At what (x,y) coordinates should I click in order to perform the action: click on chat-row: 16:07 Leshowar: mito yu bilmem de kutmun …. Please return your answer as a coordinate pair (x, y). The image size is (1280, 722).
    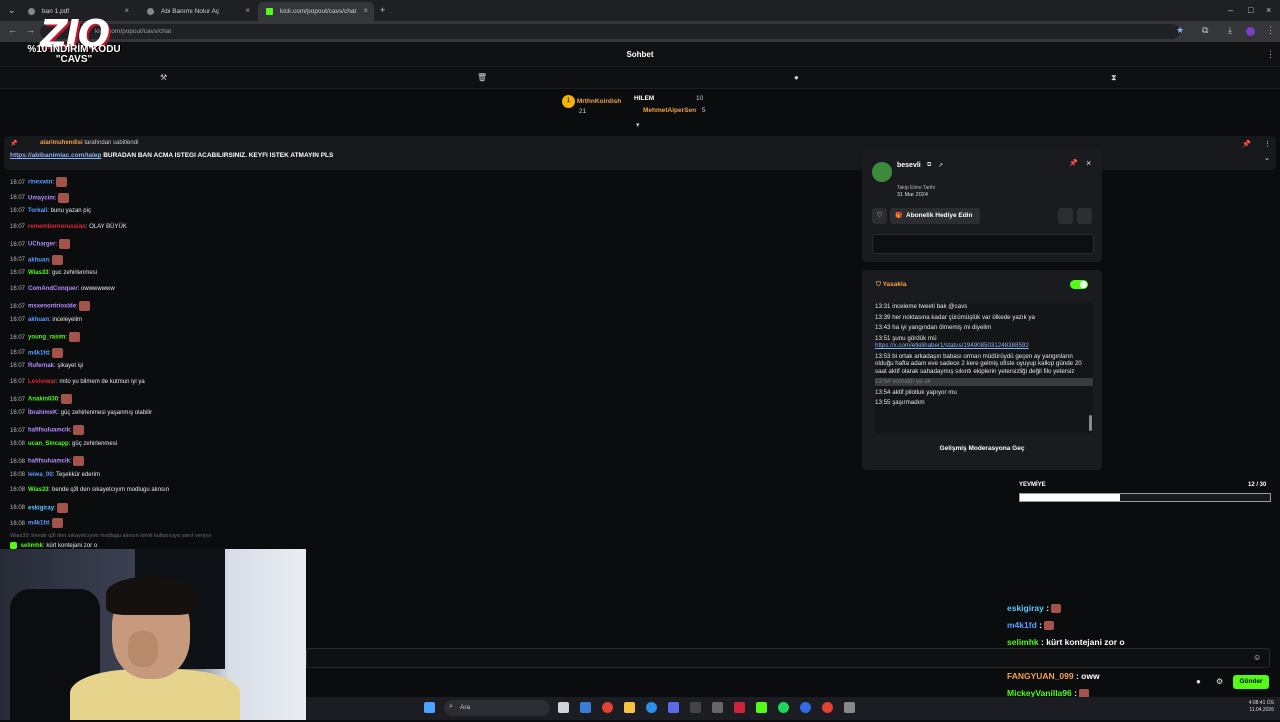
    Looking at the image, I should click on (250, 387).